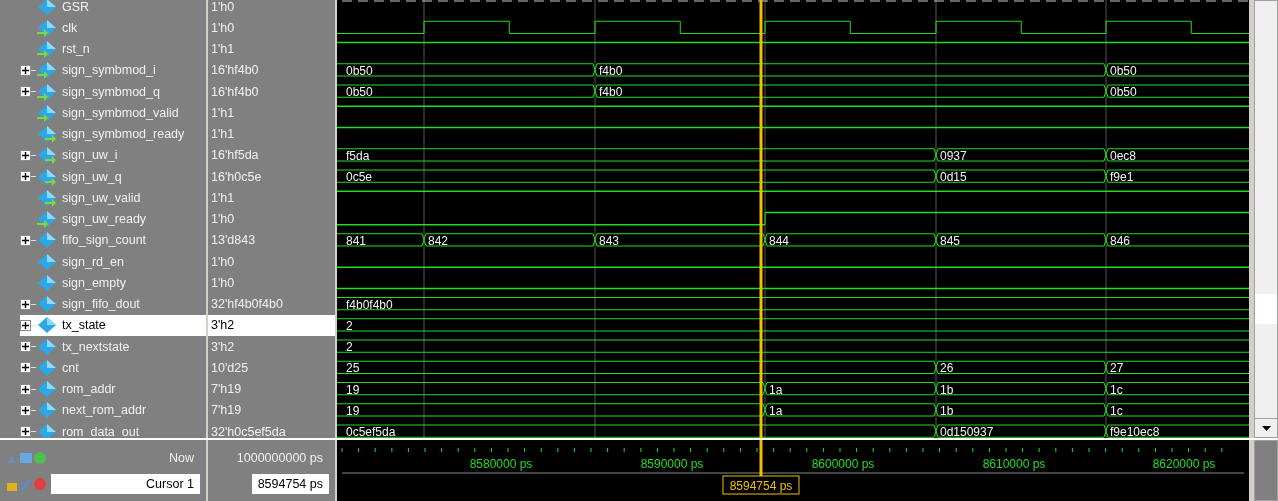 This screenshot has height=501, width=1278. Describe the element at coordinates (761, 485) in the screenshot. I see `cursor-flag: 8594754 ps` at that location.